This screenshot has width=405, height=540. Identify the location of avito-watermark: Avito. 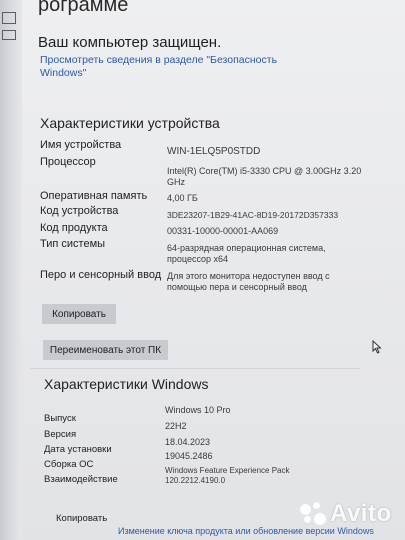
(346, 514).